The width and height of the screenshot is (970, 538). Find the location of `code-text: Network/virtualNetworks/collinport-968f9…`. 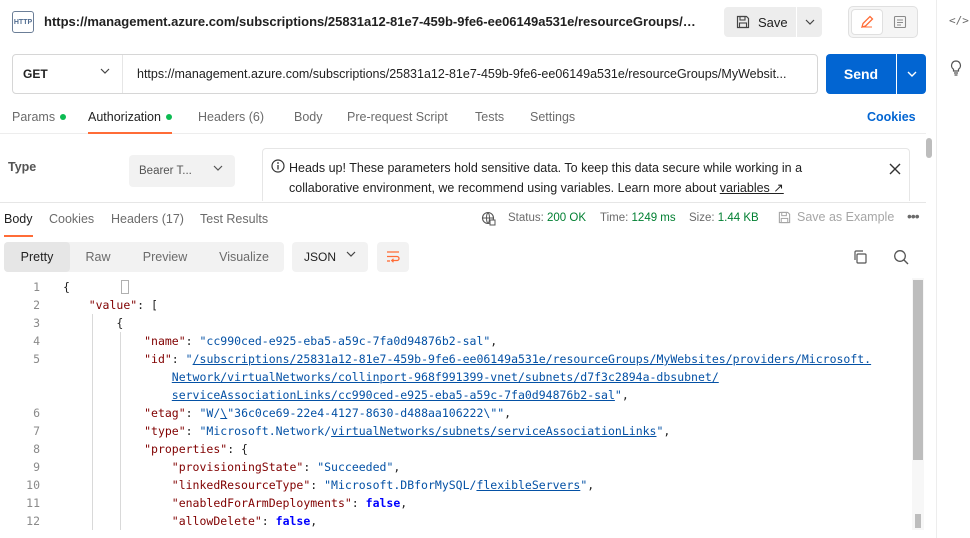

code-text: Network/virtualNetworks/collinport-968f9… is located at coordinates (445, 377).